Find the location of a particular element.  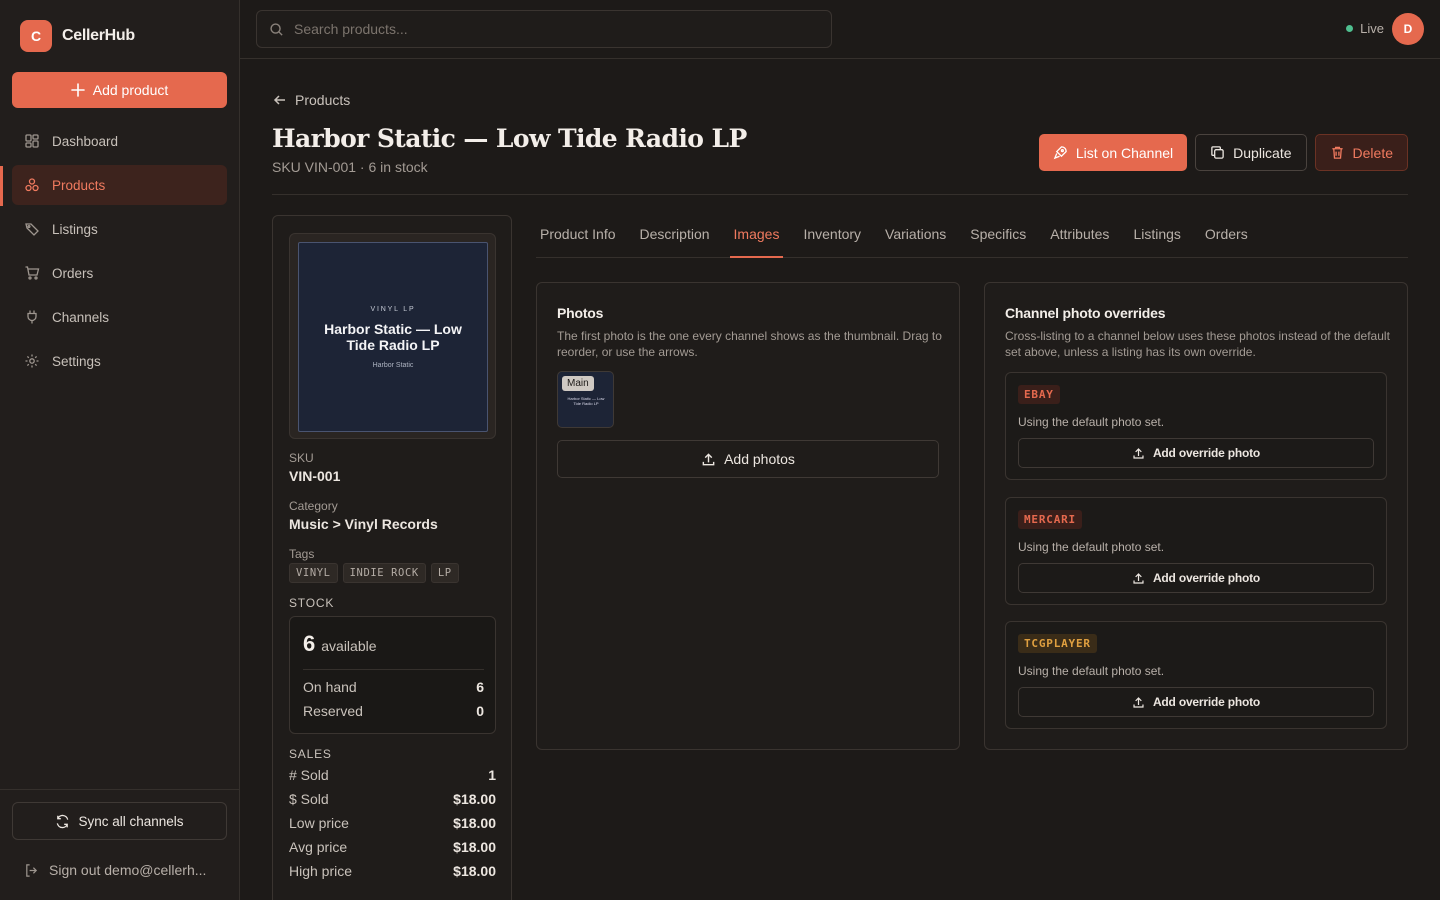

avatar: D is located at coordinates (1408, 29).